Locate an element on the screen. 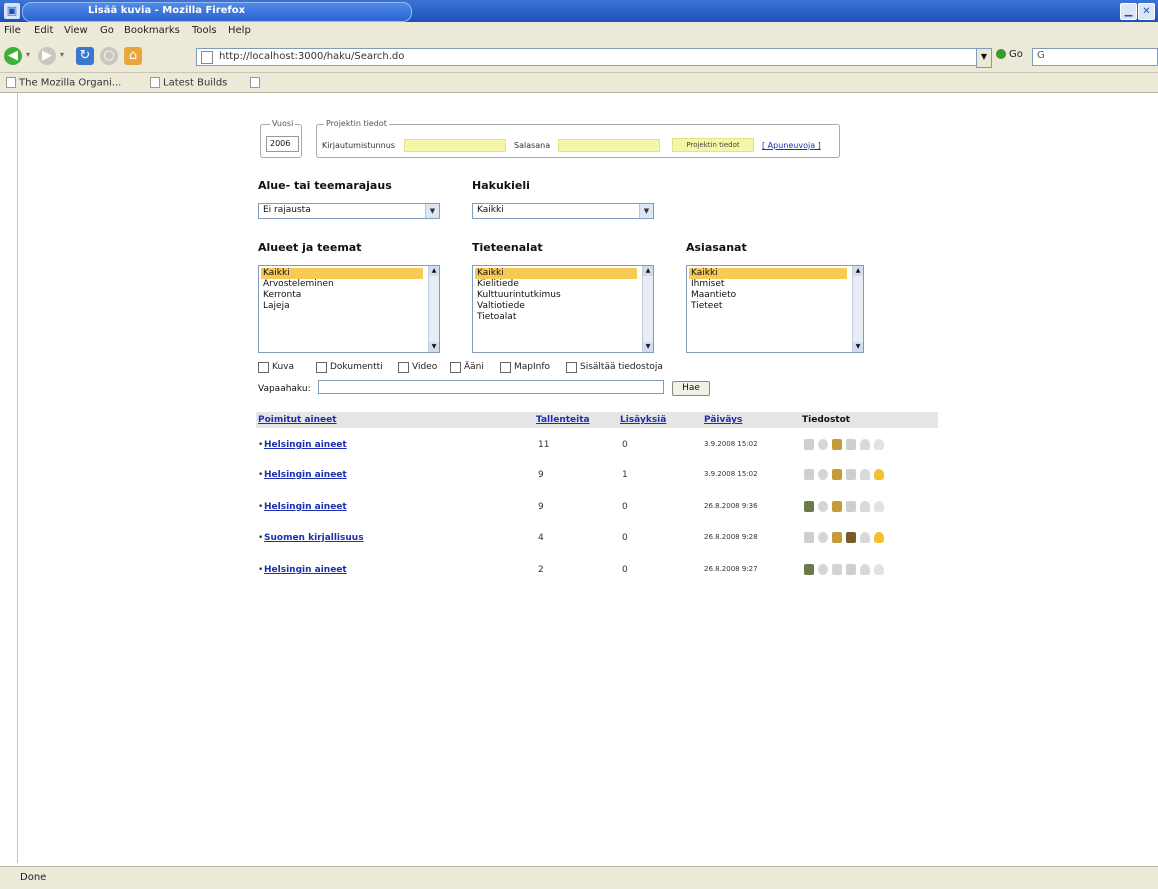 The image size is (1158, 889). kuva-checkbox is located at coordinates (263, 367).